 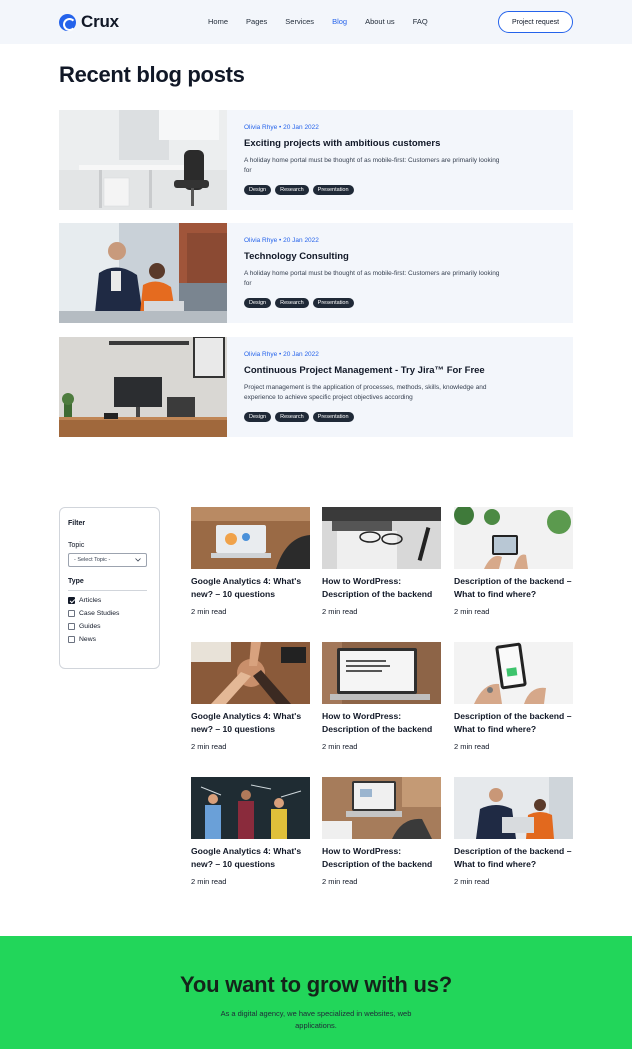 What do you see at coordinates (374, 256) in the screenshot?
I see `post-title: Technology Consulting` at bounding box center [374, 256].